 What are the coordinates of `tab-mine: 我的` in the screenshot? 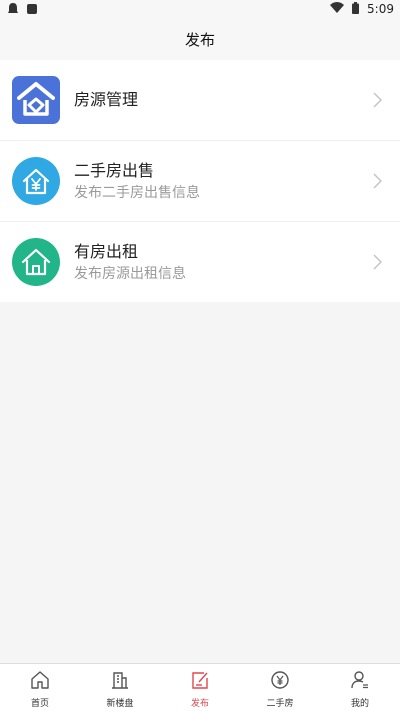 It's located at (360, 687).